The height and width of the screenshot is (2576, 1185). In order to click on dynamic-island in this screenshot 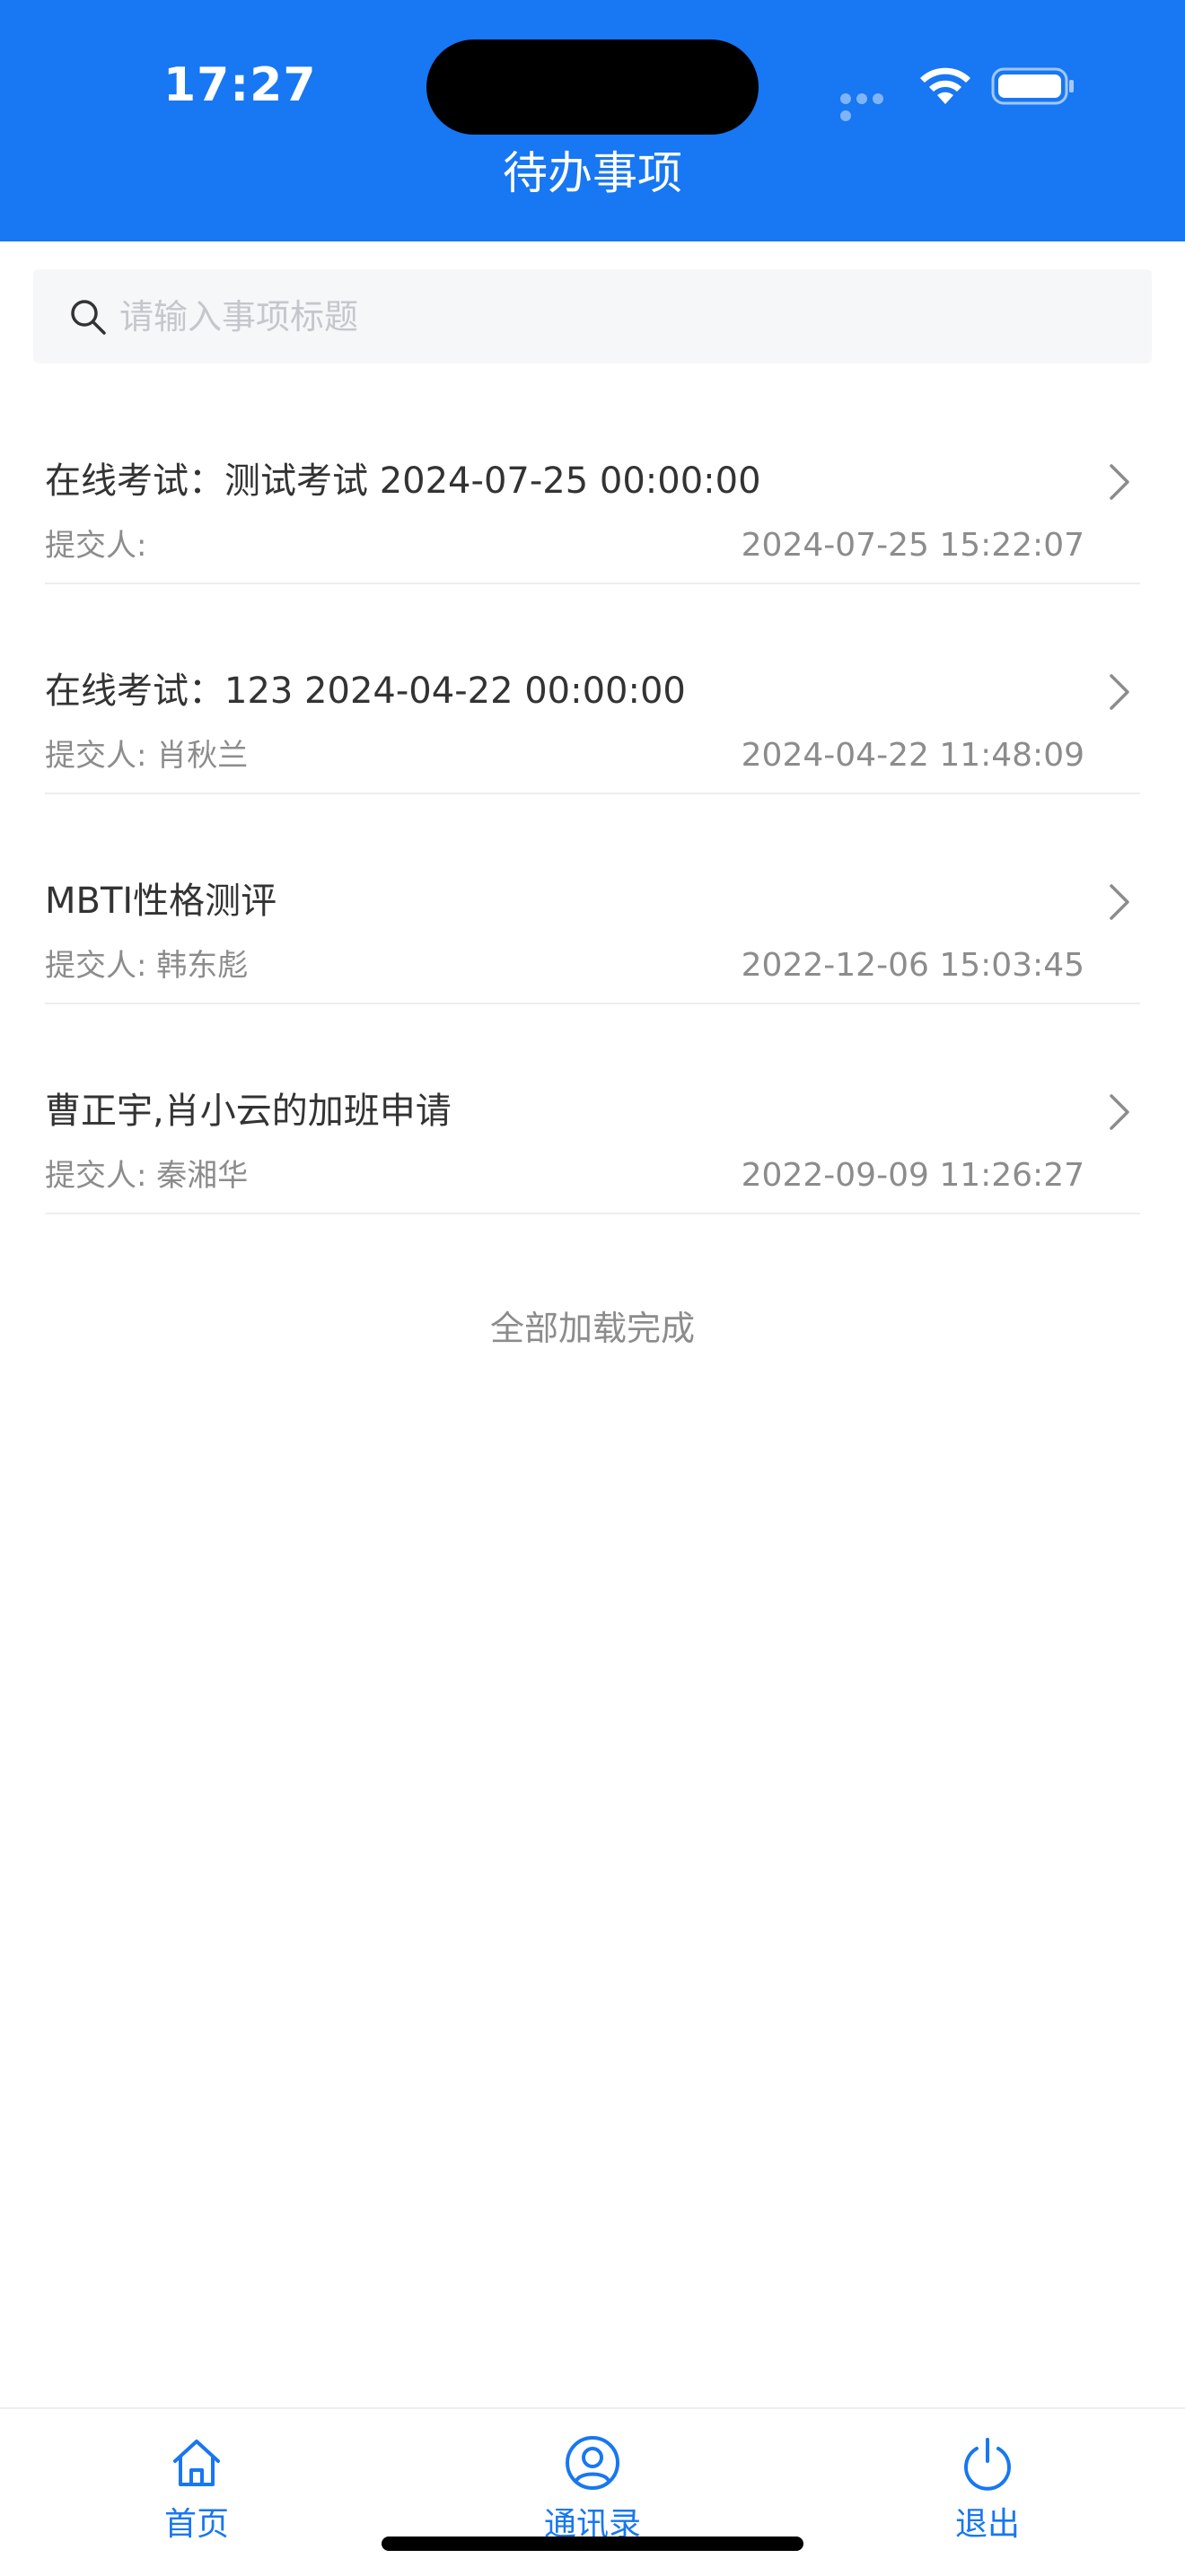, I will do `click(592, 87)`.